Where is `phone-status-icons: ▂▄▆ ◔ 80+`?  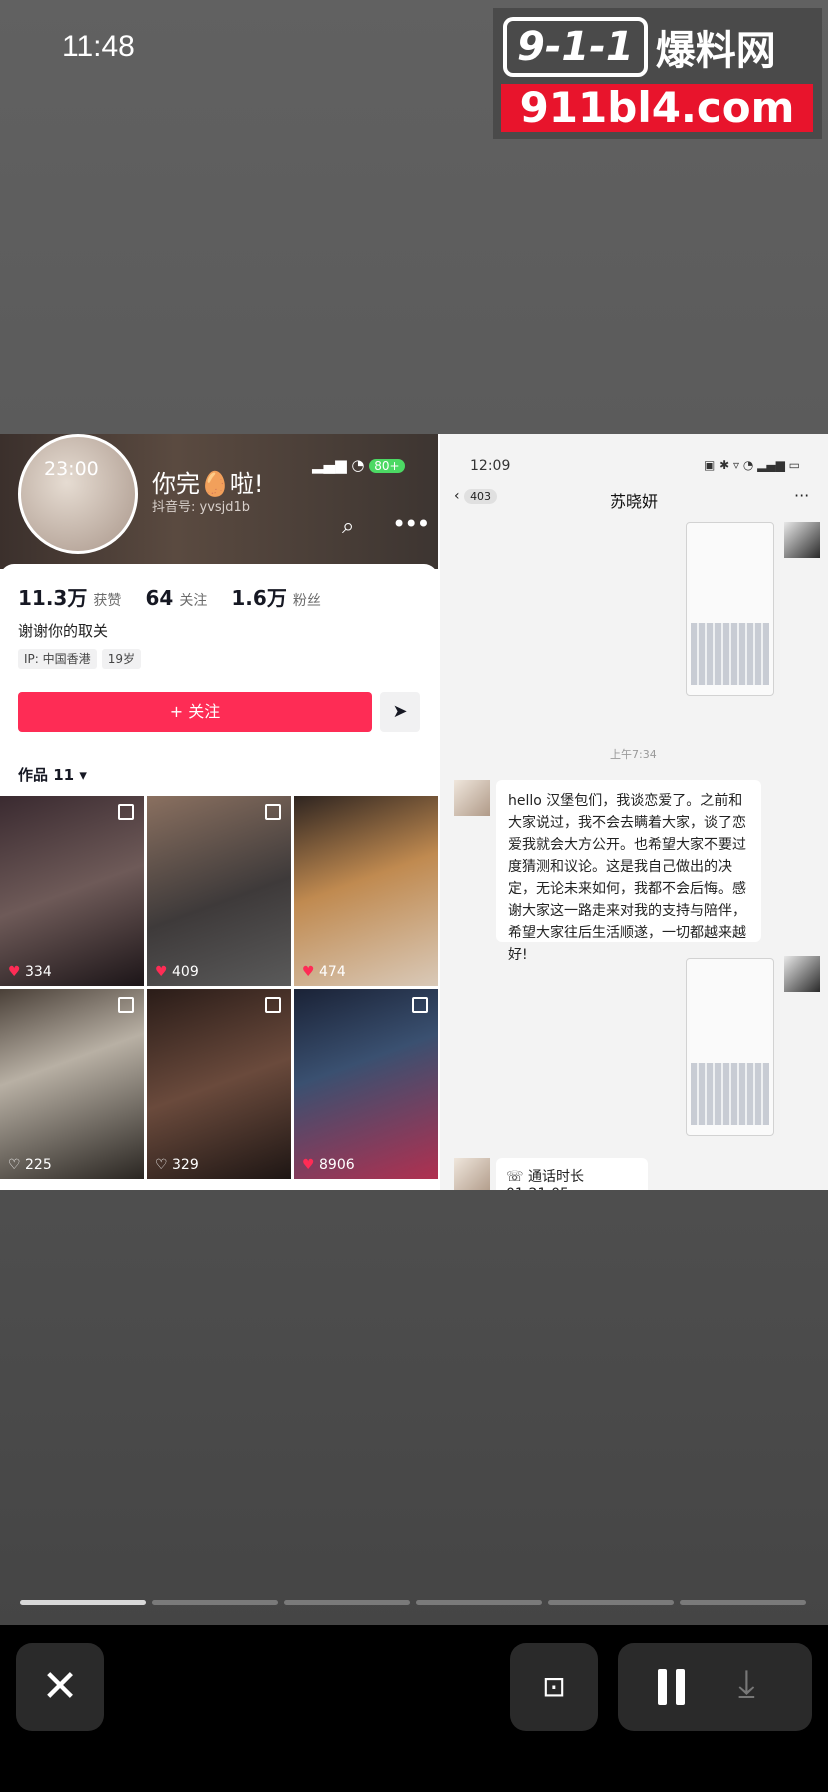
phone-status-icons: ▂▄▆ ◔ 80+ is located at coordinates (358, 465).